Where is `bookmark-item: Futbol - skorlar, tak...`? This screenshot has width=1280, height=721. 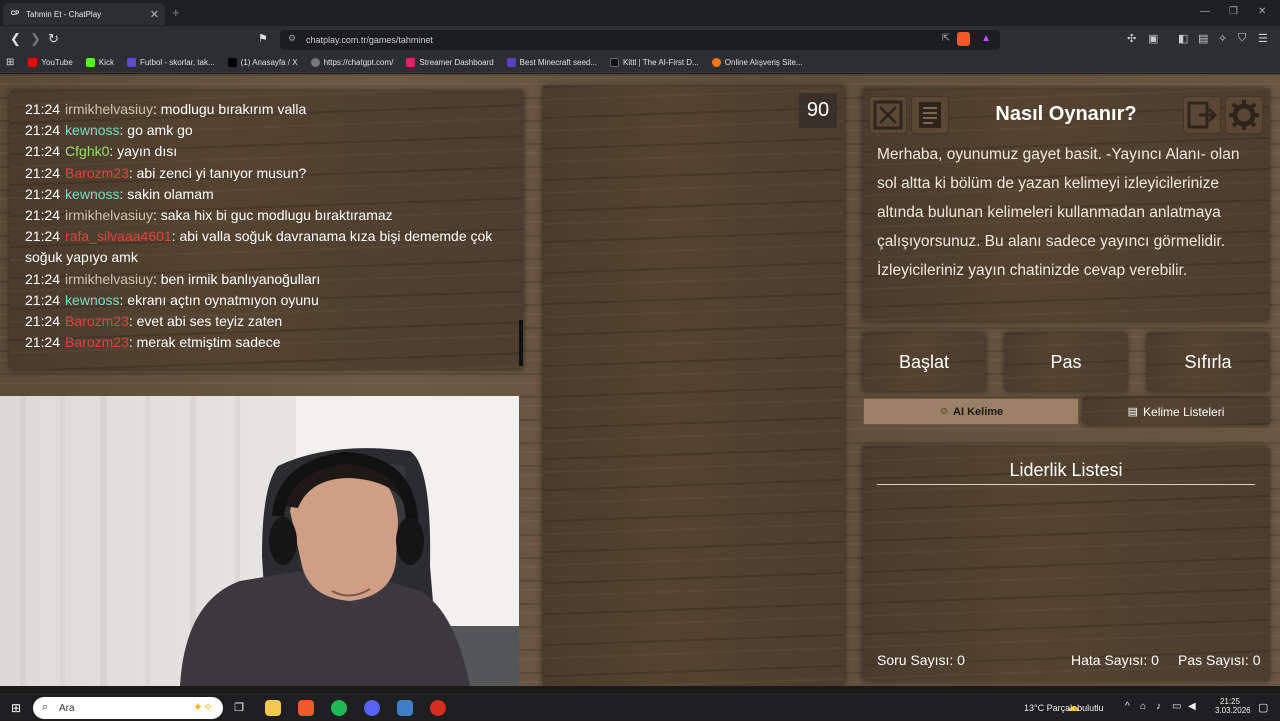
bookmark-item: Futbol - skorlar, tak... is located at coordinates (170, 62).